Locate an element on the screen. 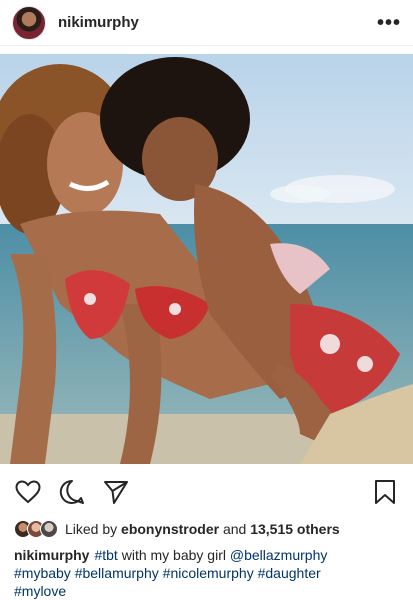 The height and width of the screenshot is (600, 413). avatar is located at coordinates (29, 22).